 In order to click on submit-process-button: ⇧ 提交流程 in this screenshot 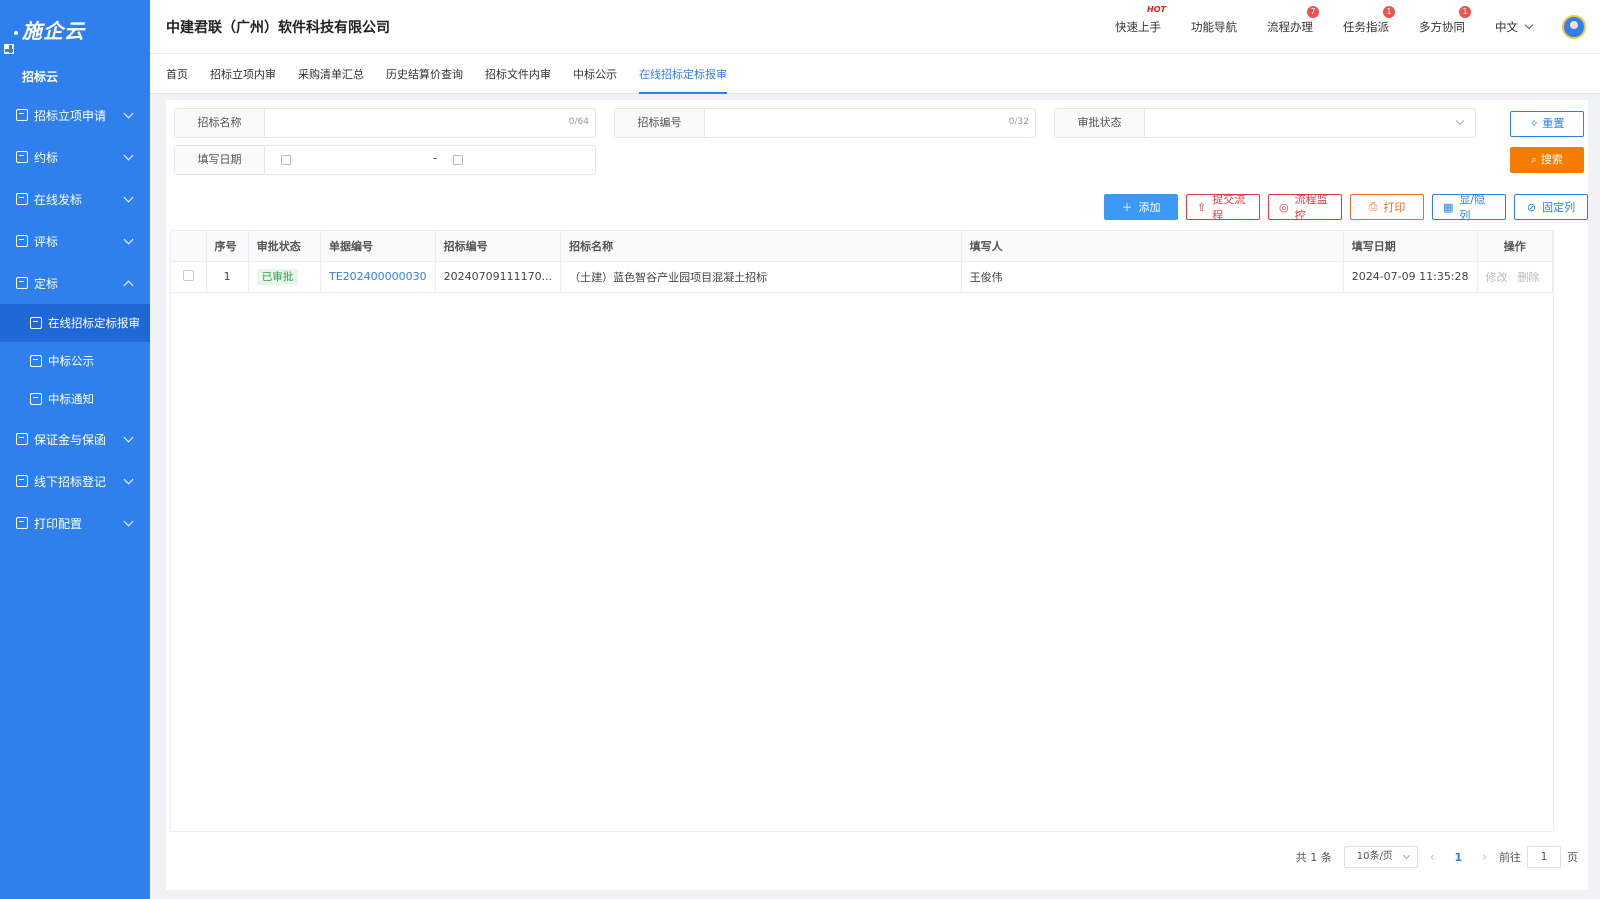, I will do `click(1223, 207)`.